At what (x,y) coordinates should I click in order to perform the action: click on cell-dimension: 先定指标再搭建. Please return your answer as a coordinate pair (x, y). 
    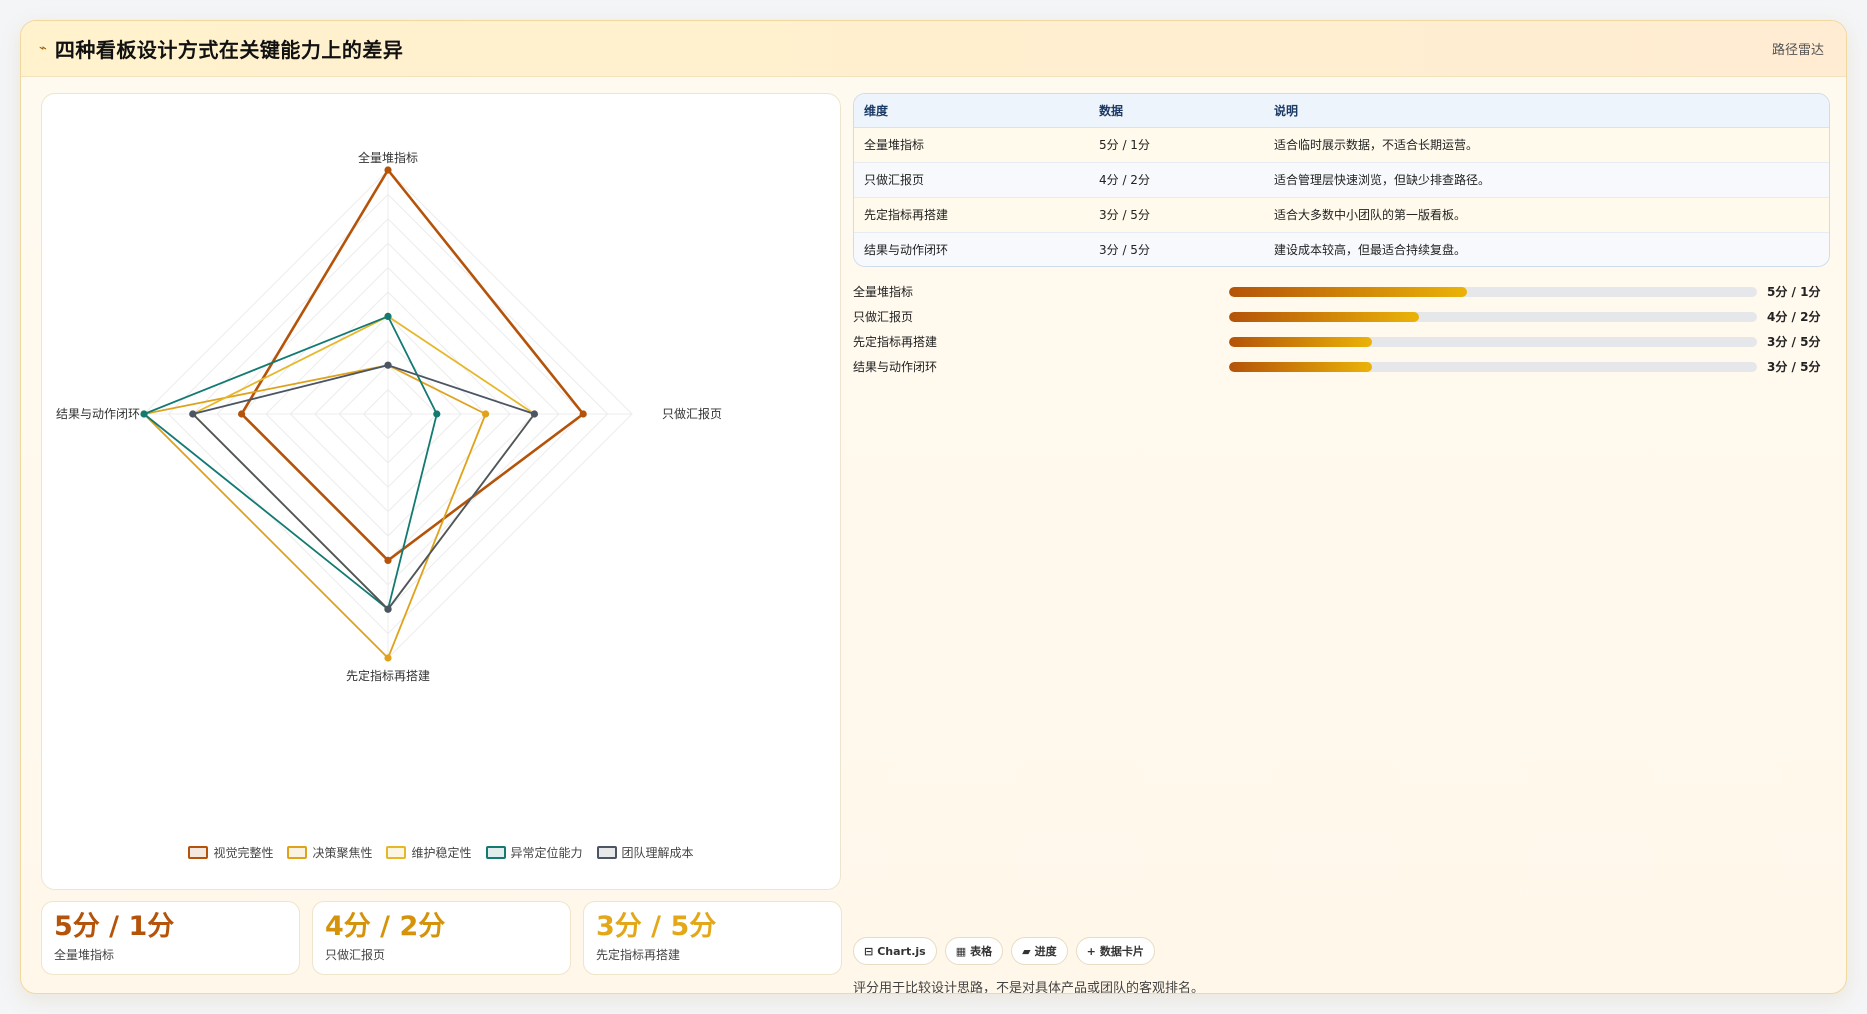
    Looking at the image, I should click on (971, 215).